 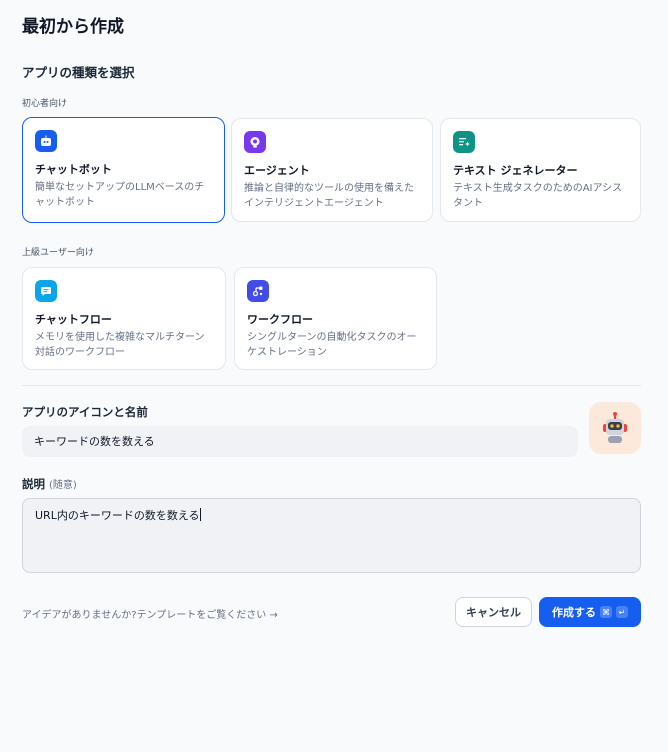 I want to click on description-label-text: 説明, so click(x=33, y=484).